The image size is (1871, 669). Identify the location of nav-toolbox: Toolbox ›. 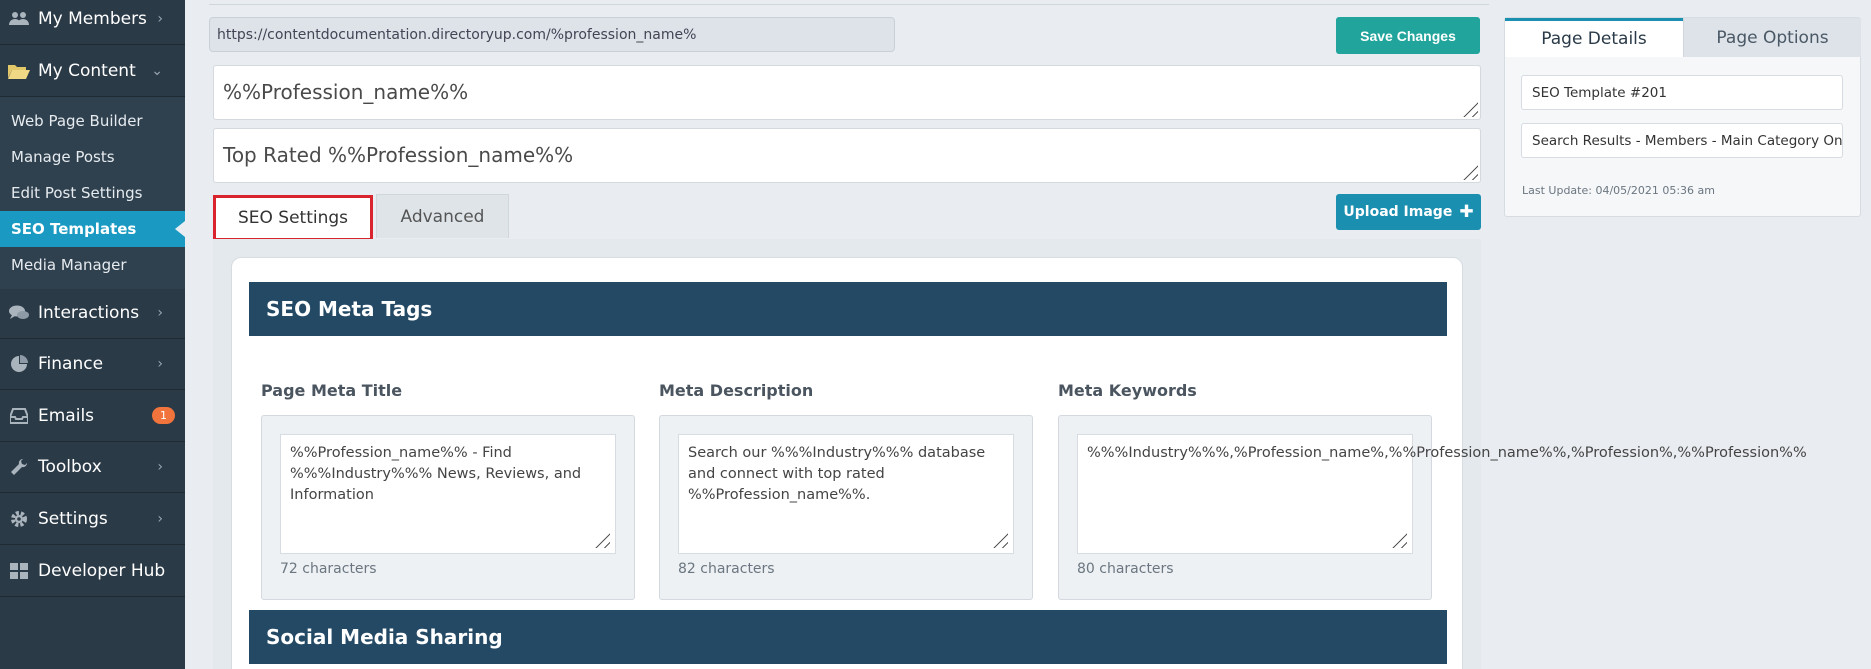
(92, 467).